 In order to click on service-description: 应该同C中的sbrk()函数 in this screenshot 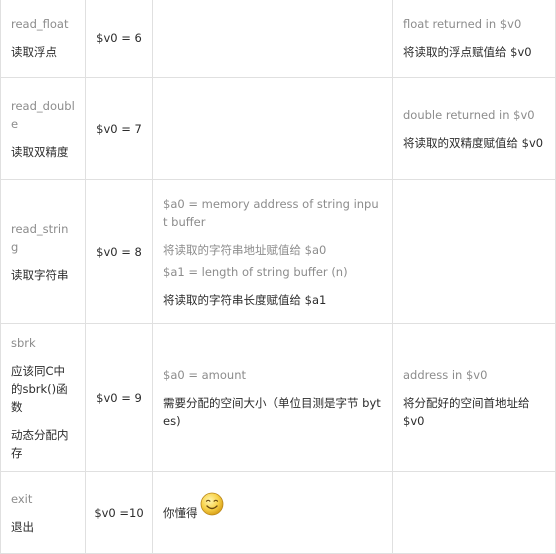, I will do `click(39, 388)`.